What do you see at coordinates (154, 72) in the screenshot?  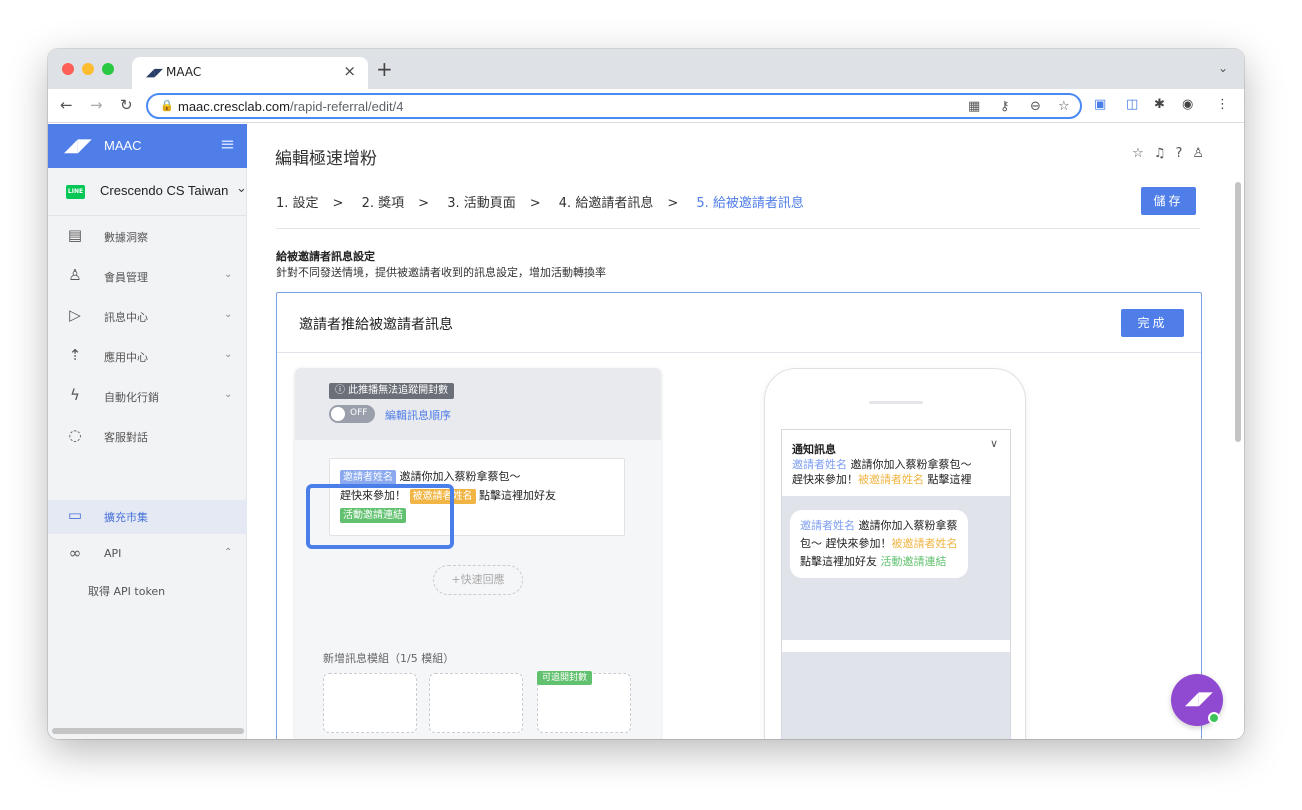 I see `maac-favicon-icon: ◢◤` at bounding box center [154, 72].